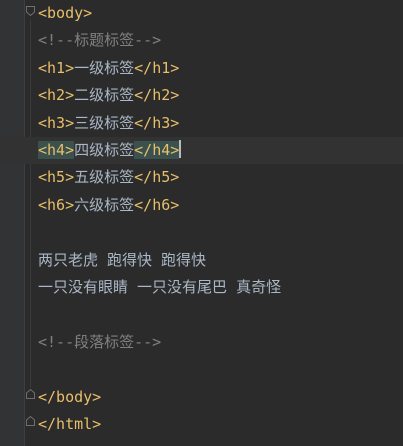  Describe the element at coordinates (70, 396) in the screenshot. I see `body-close-tag: </body>` at that location.